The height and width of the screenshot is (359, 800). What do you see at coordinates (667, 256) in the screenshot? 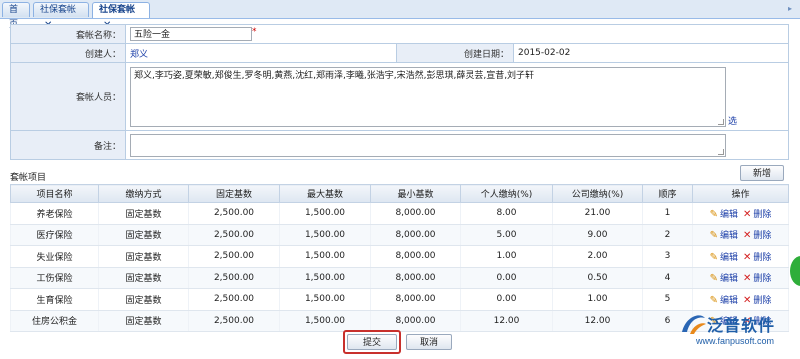
I see `cell-order: 3` at bounding box center [667, 256].